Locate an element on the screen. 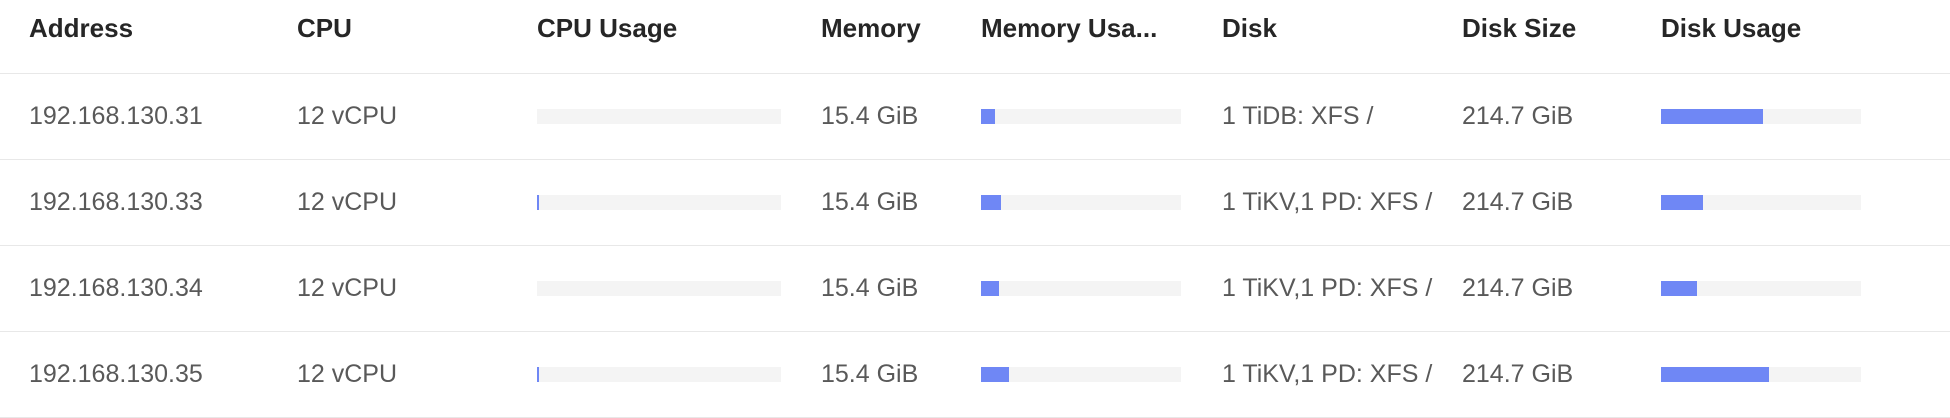 This screenshot has width=1950, height=418. column-header-cpu-usage: CPU Usage is located at coordinates (667, 36).